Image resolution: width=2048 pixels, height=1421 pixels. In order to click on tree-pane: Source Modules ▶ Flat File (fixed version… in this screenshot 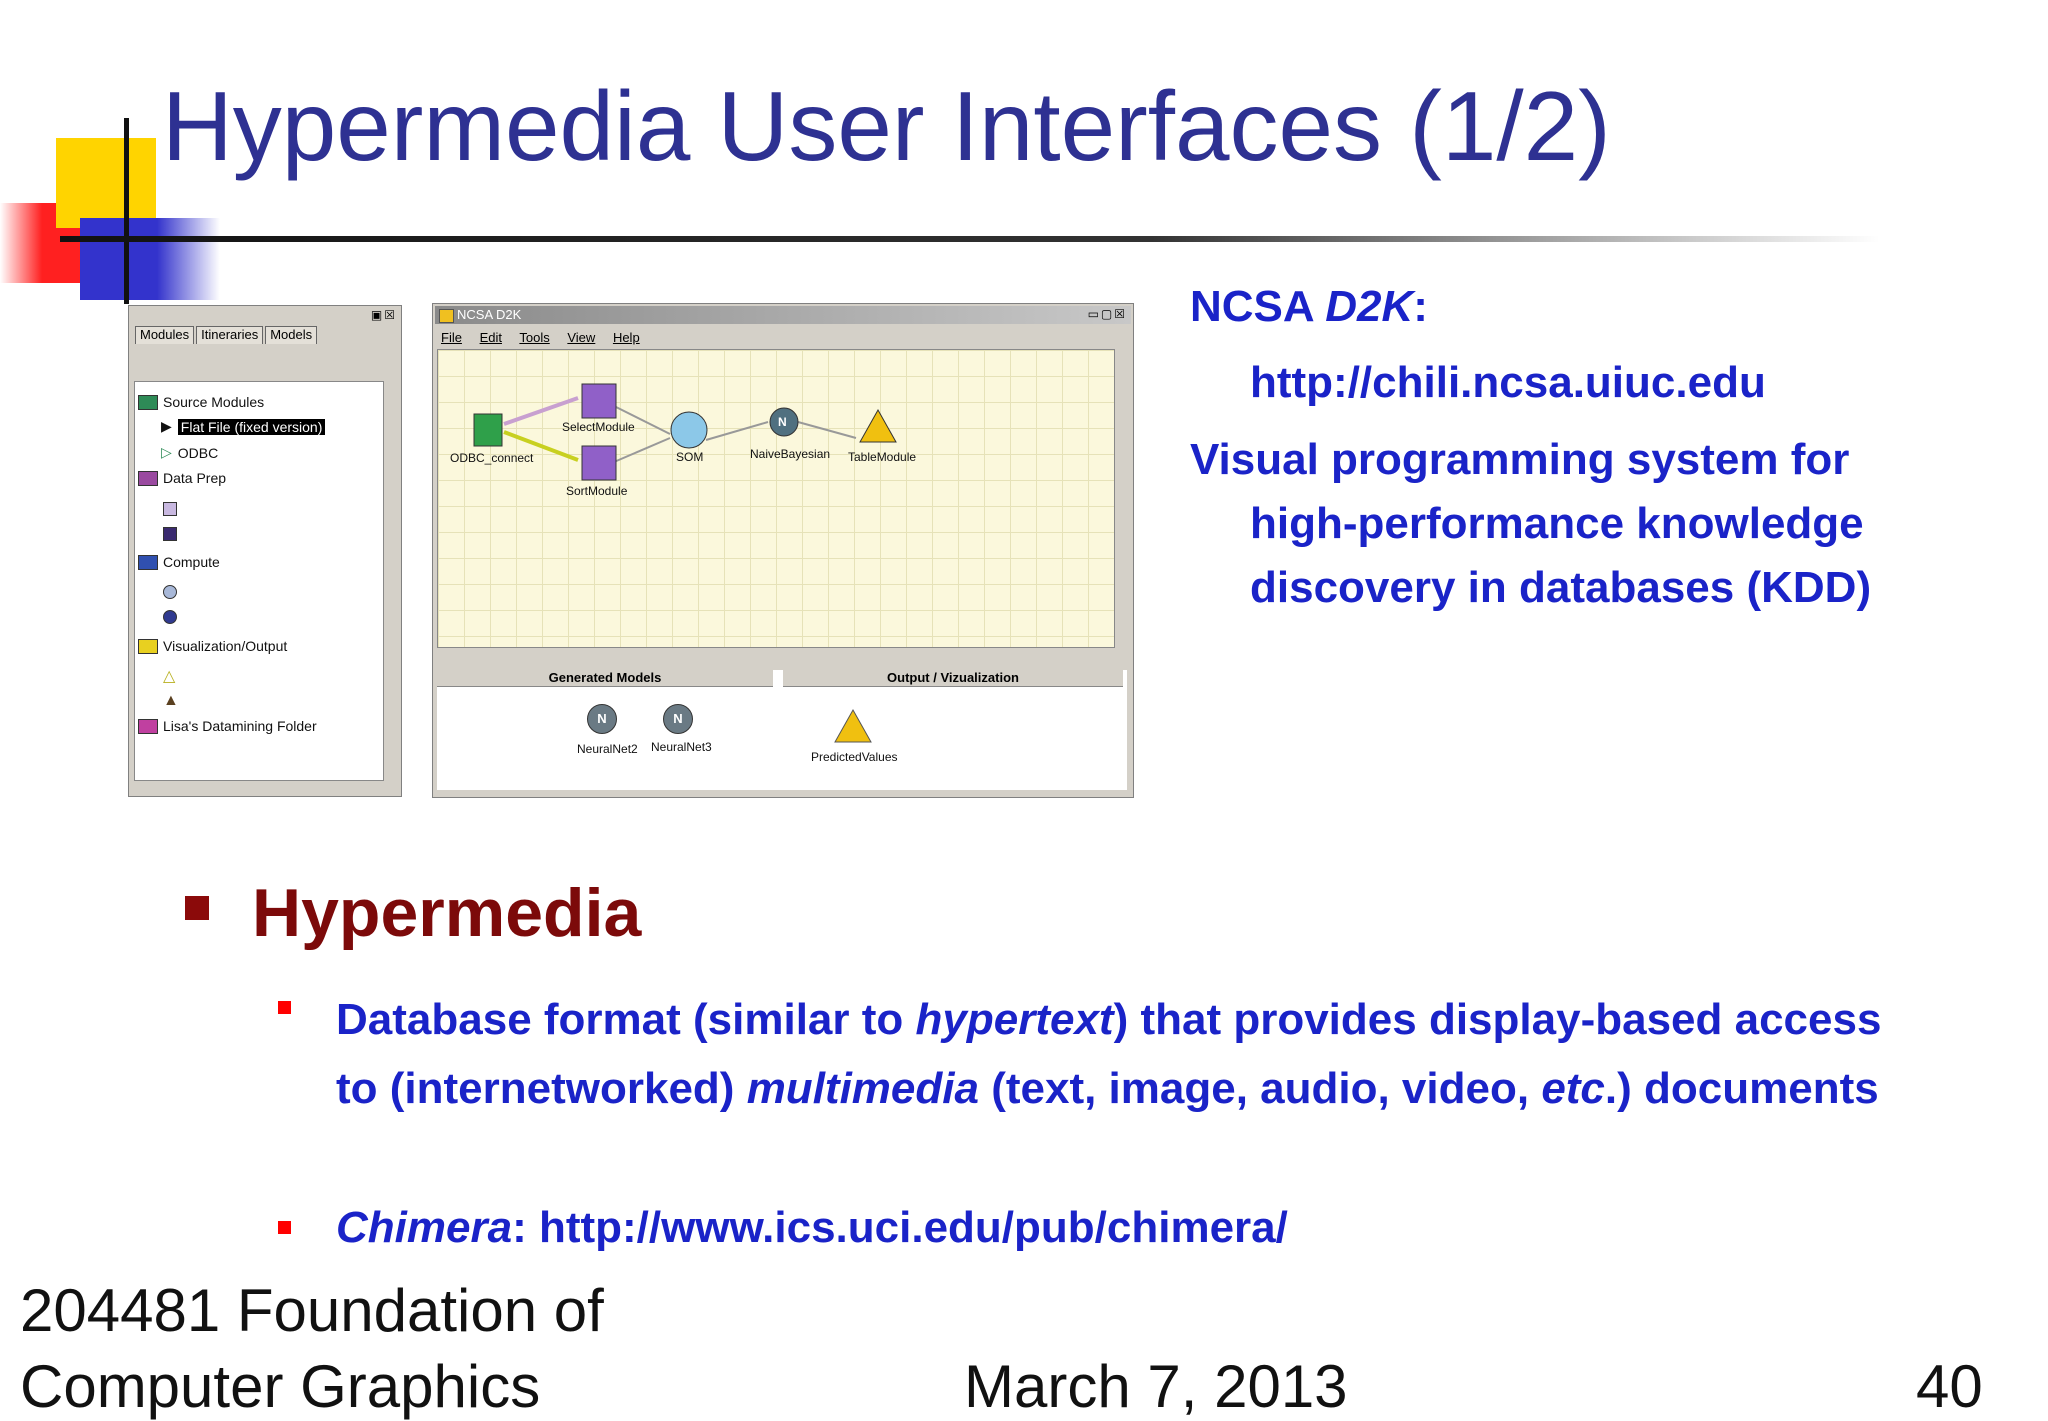, I will do `click(259, 581)`.